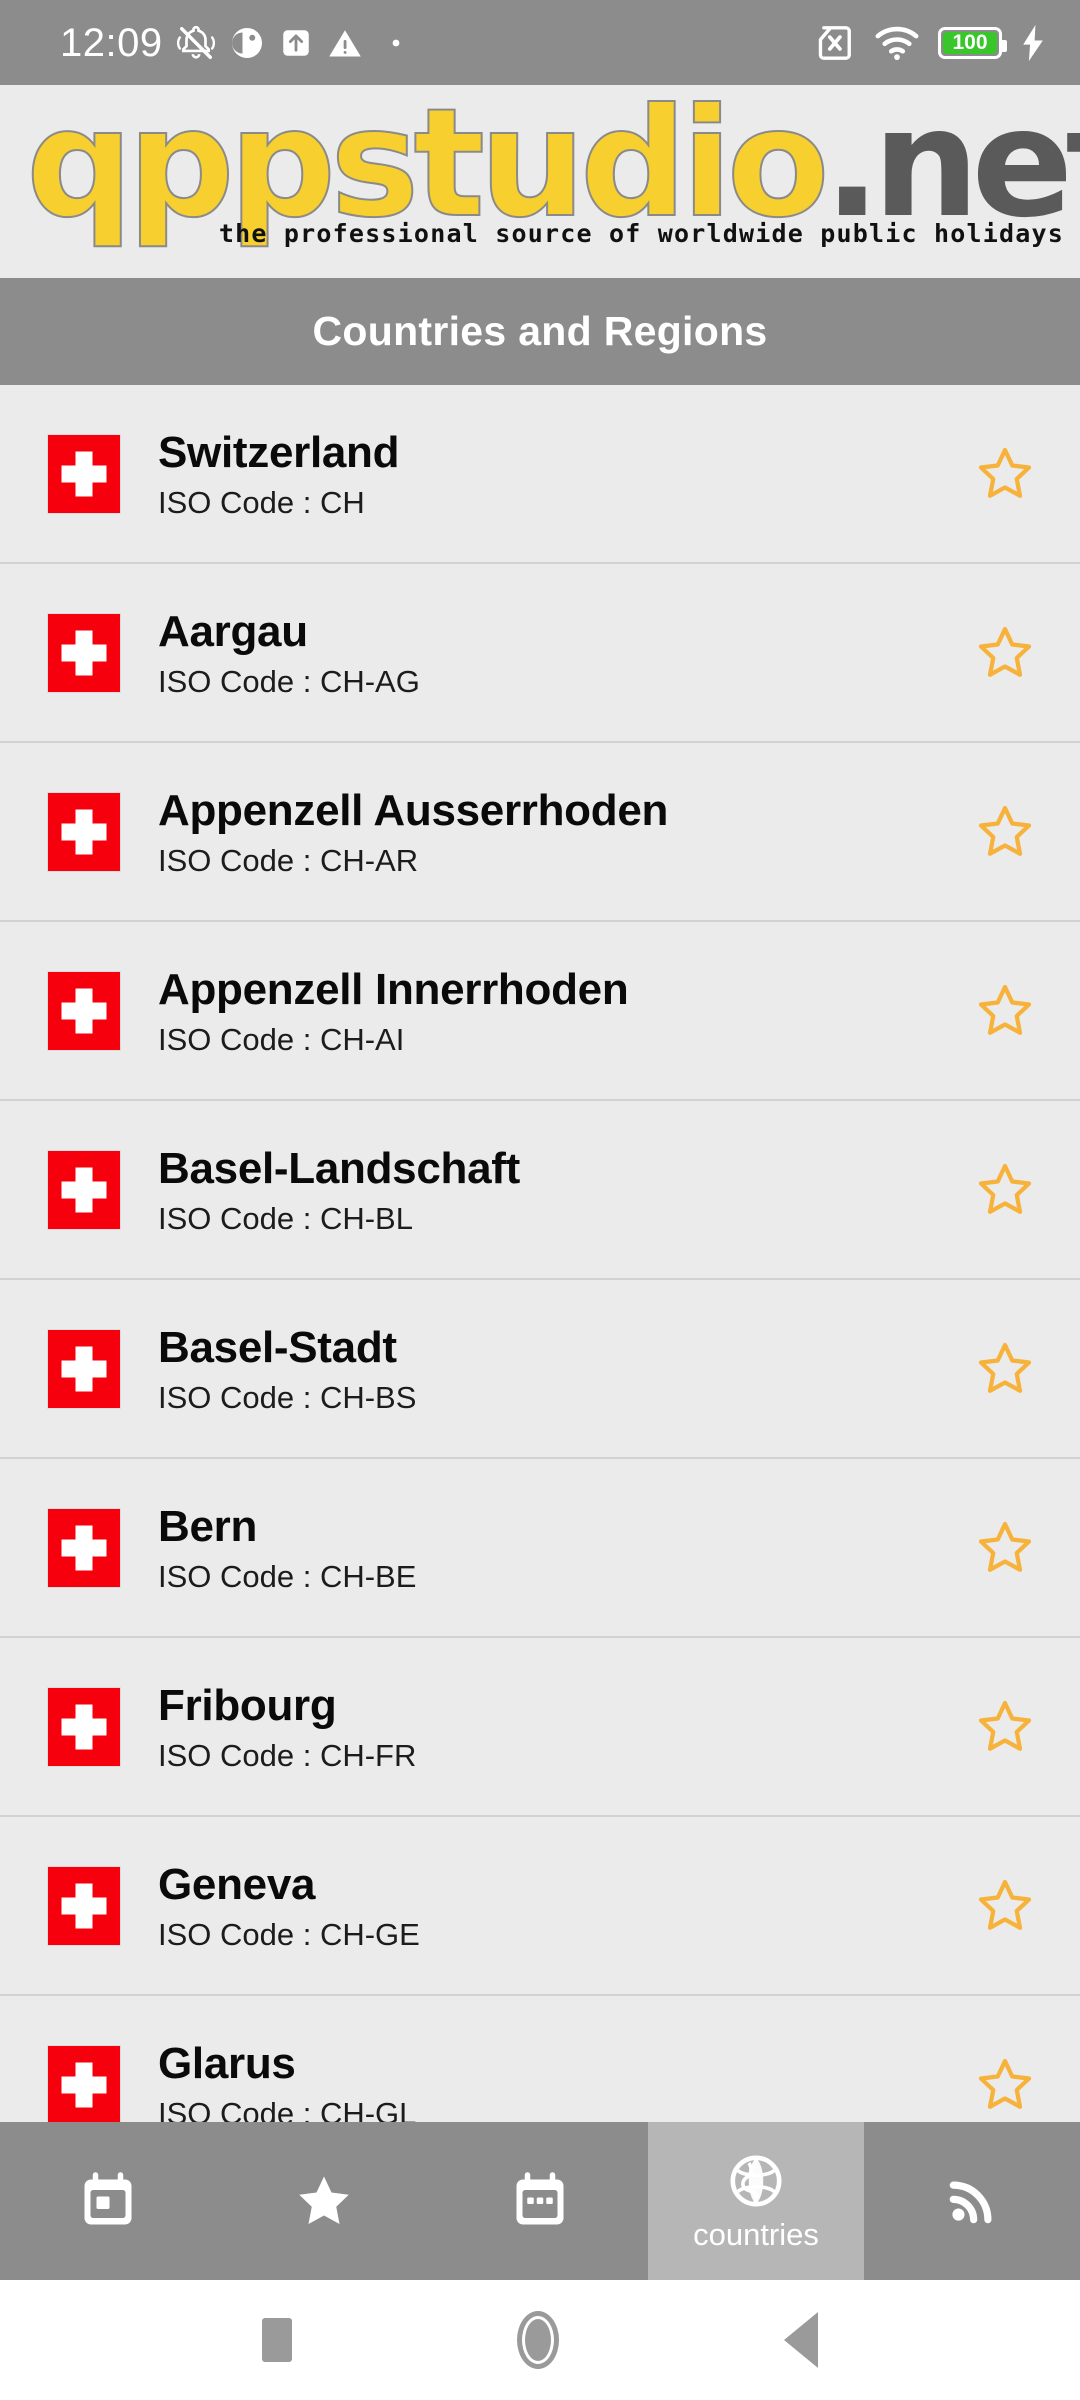 This screenshot has width=1080, height=2400. I want to click on country-iso-code: ISO Code : CH-BS, so click(287, 1397).